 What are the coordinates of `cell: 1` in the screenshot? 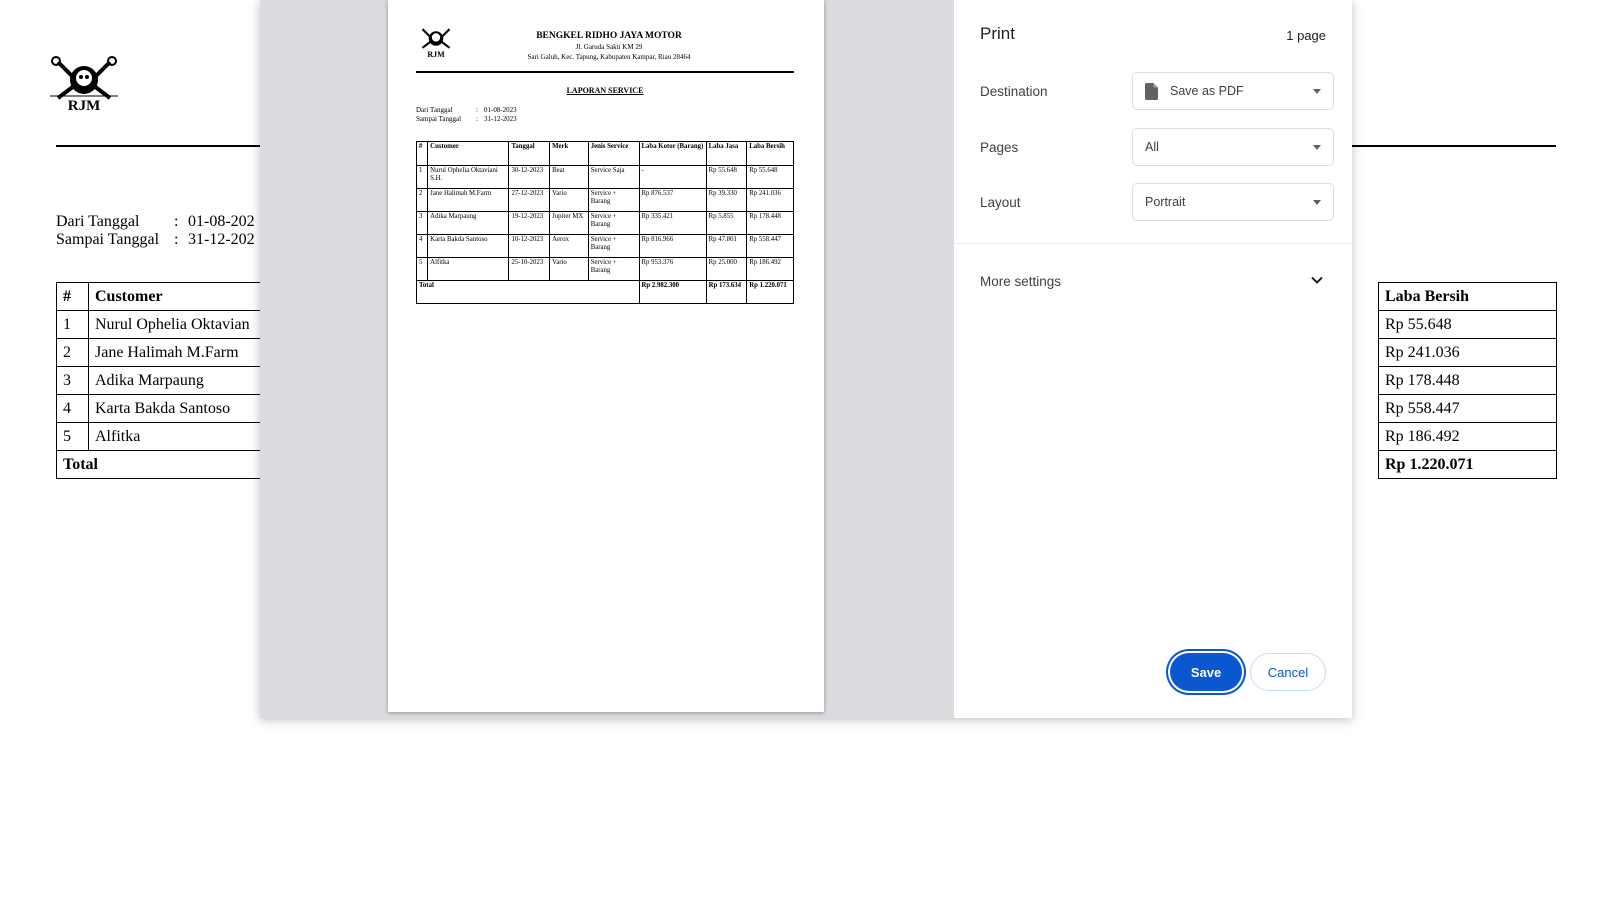 It's located at (422, 177).